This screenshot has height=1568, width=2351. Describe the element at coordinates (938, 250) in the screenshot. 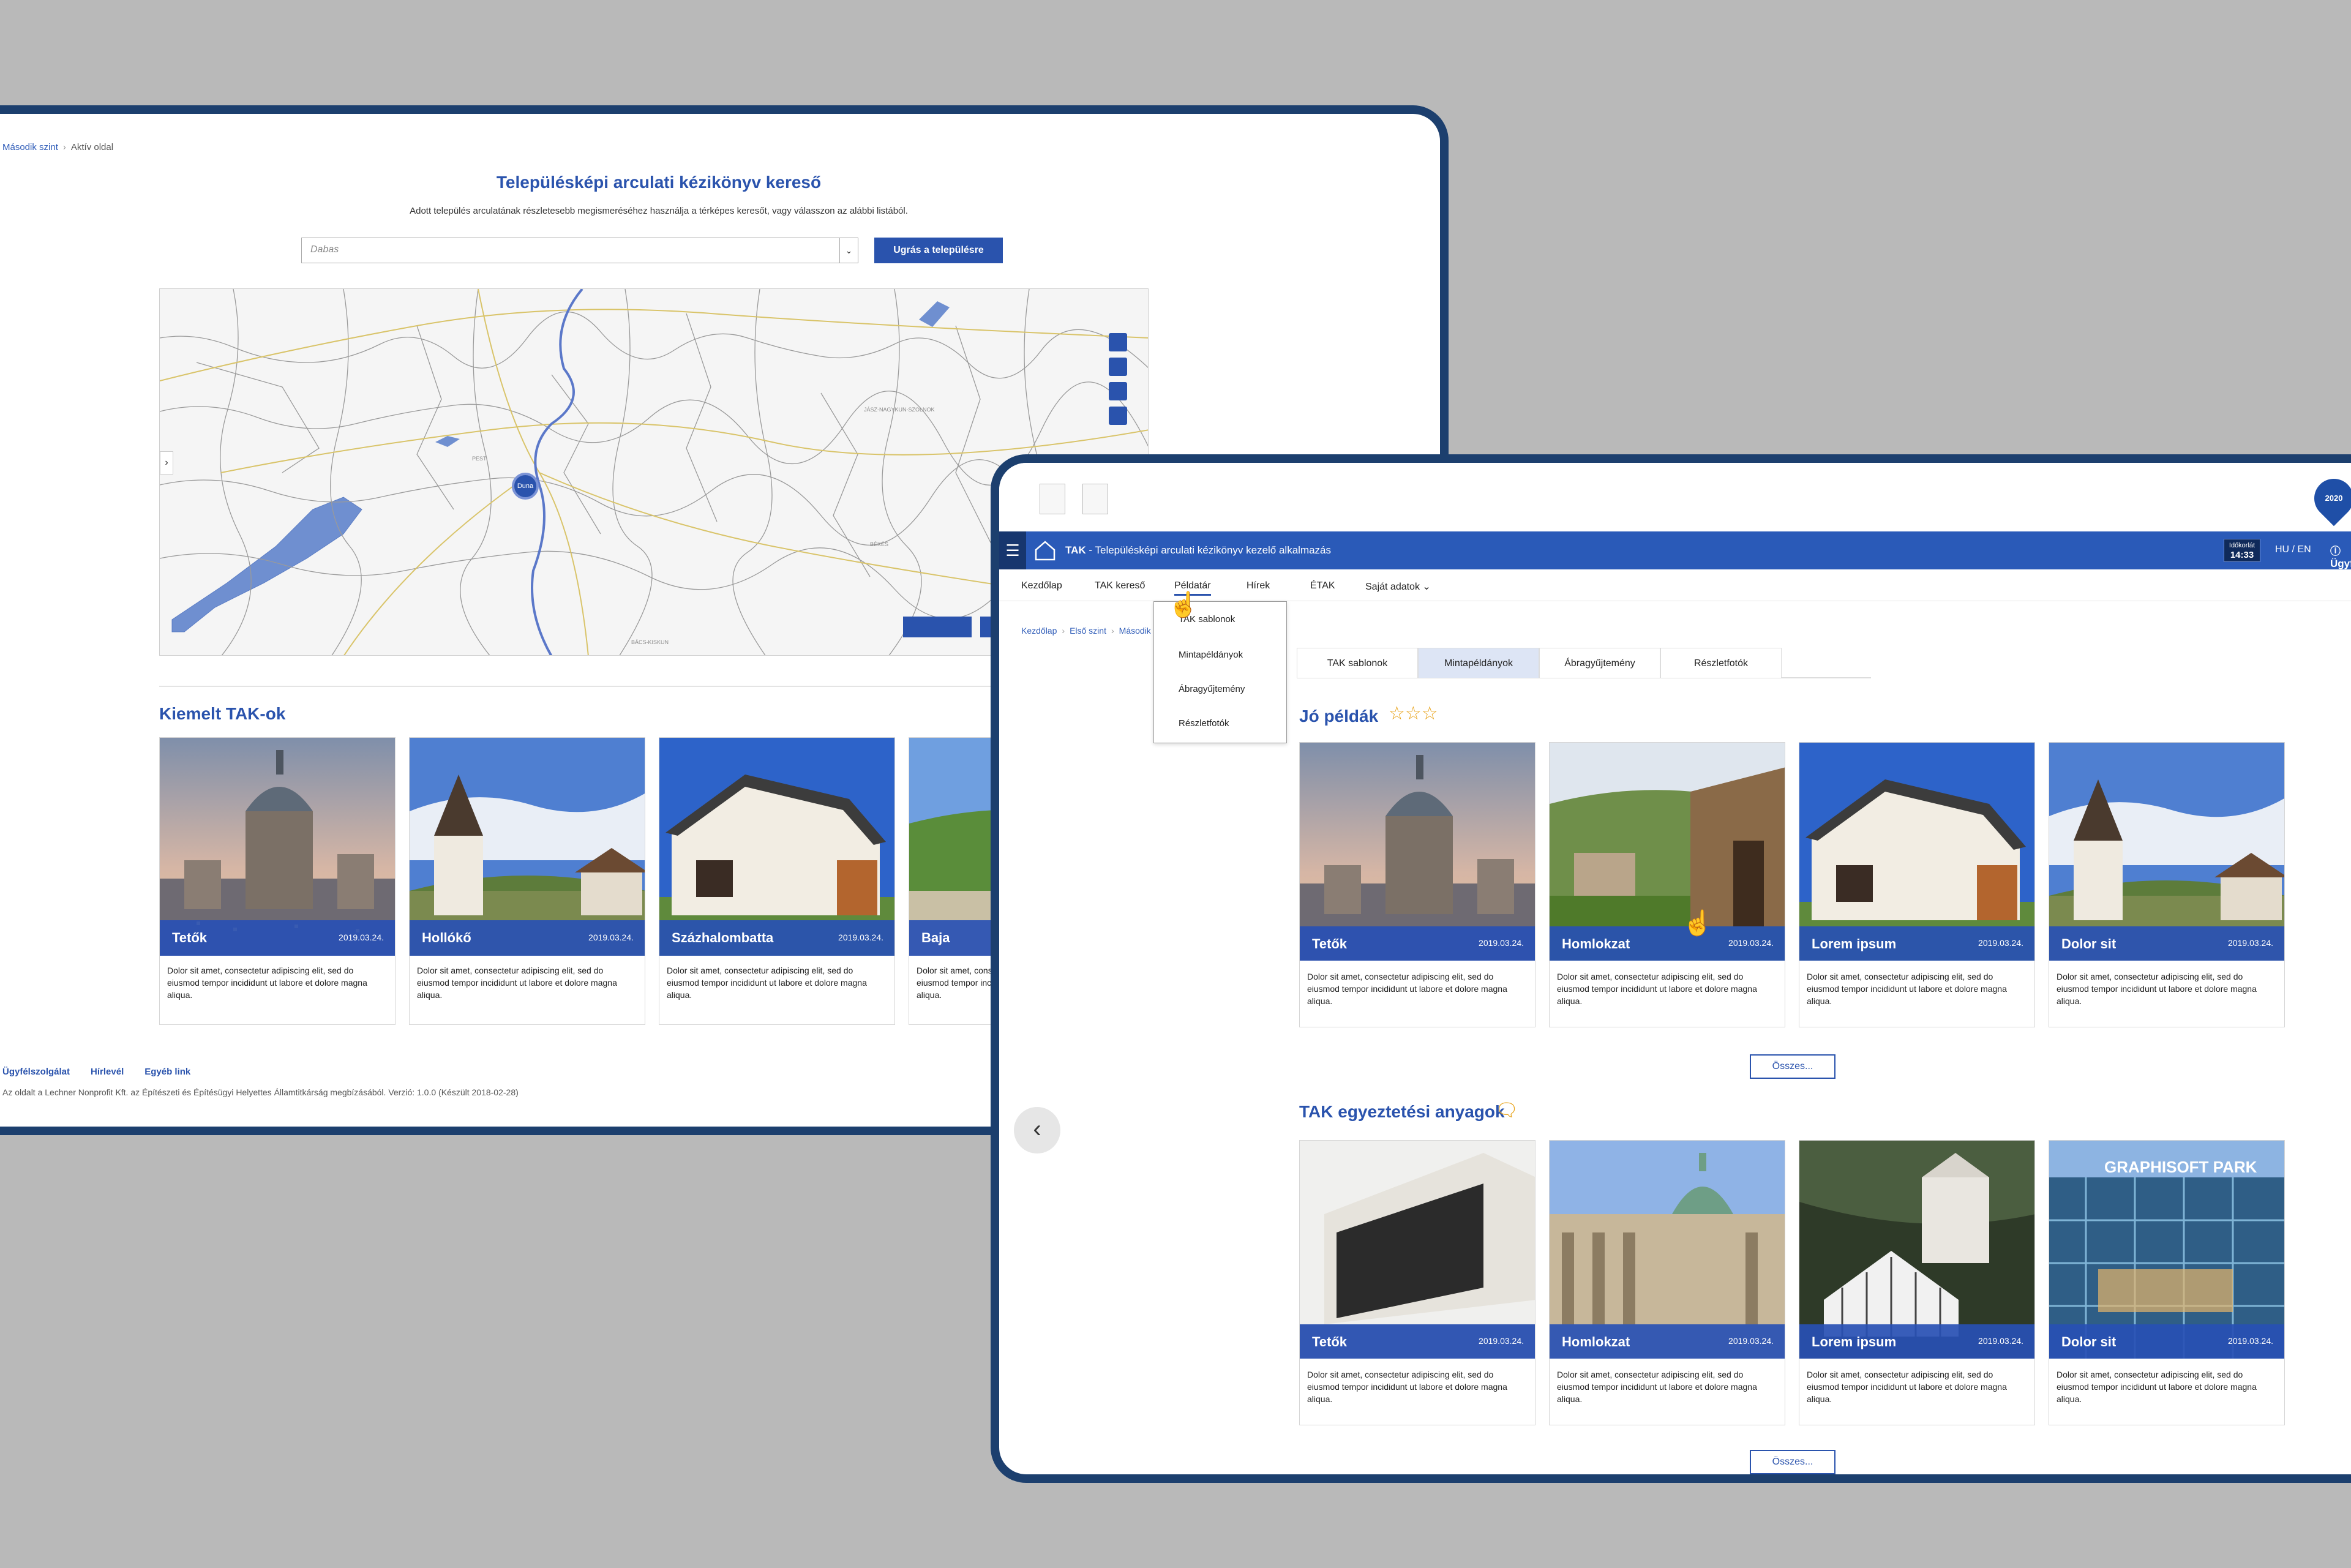

I see `jump-to-settlement-button: Ugrás a településre` at that location.